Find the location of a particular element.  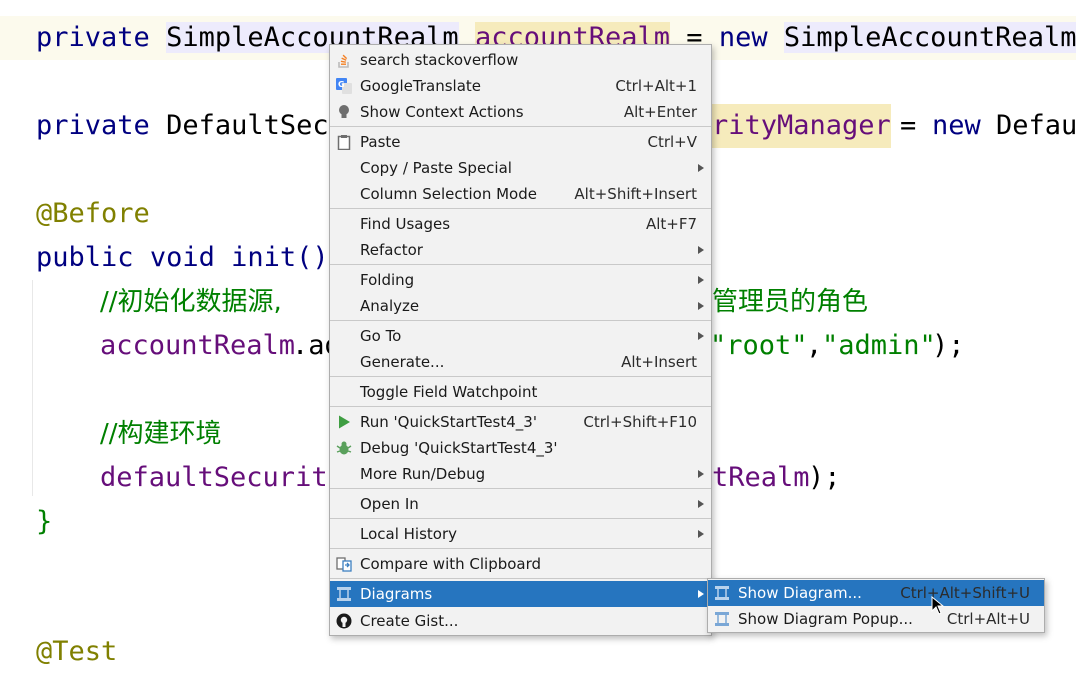

constructor-call: Defau is located at coordinates (1036, 125).